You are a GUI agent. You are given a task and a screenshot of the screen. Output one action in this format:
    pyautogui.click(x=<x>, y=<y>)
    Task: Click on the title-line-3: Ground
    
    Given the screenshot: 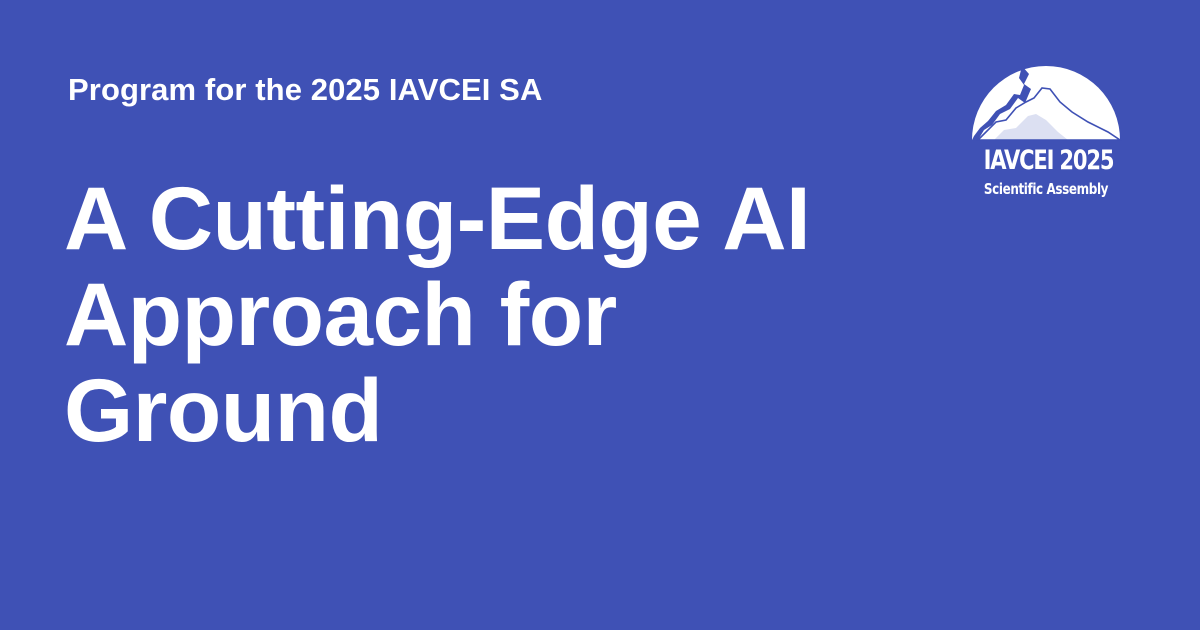 What is the action you would take?
    pyautogui.click(x=223, y=410)
    